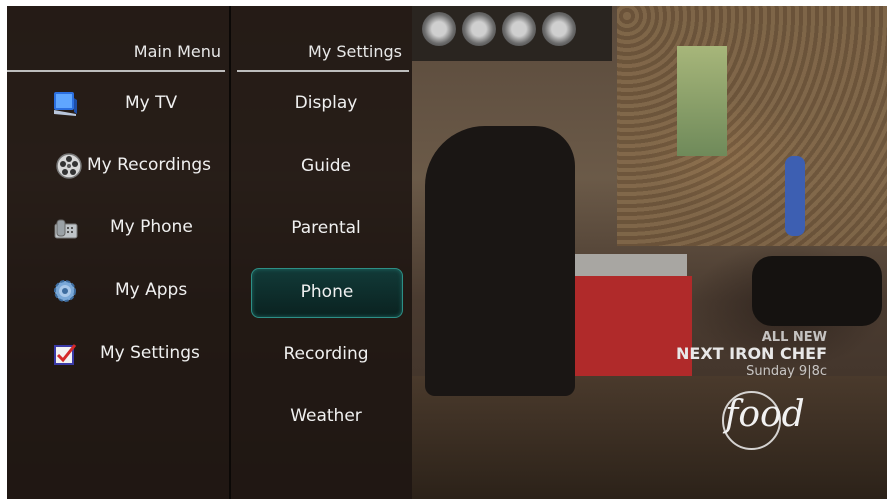 Image resolution: width=887 pixels, height=499 pixels. Describe the element at coordinates (150, 353) in the screenshot. I see `main-menu-item-label: My Settings` at that location.